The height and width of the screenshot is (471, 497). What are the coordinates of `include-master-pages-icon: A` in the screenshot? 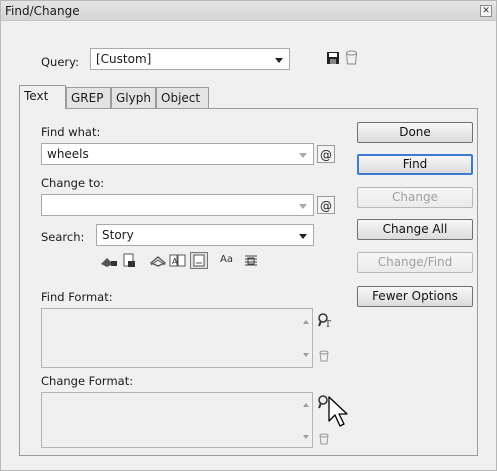 It's located at (178, 260).